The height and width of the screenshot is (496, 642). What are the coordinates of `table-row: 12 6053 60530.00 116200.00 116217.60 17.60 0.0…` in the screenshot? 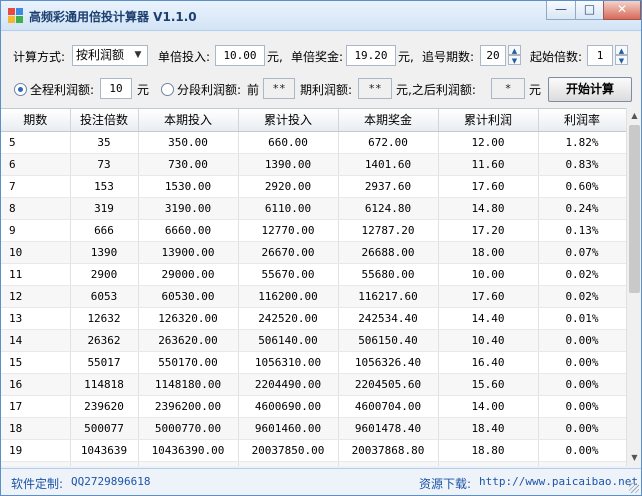 It's located at (313, 296).